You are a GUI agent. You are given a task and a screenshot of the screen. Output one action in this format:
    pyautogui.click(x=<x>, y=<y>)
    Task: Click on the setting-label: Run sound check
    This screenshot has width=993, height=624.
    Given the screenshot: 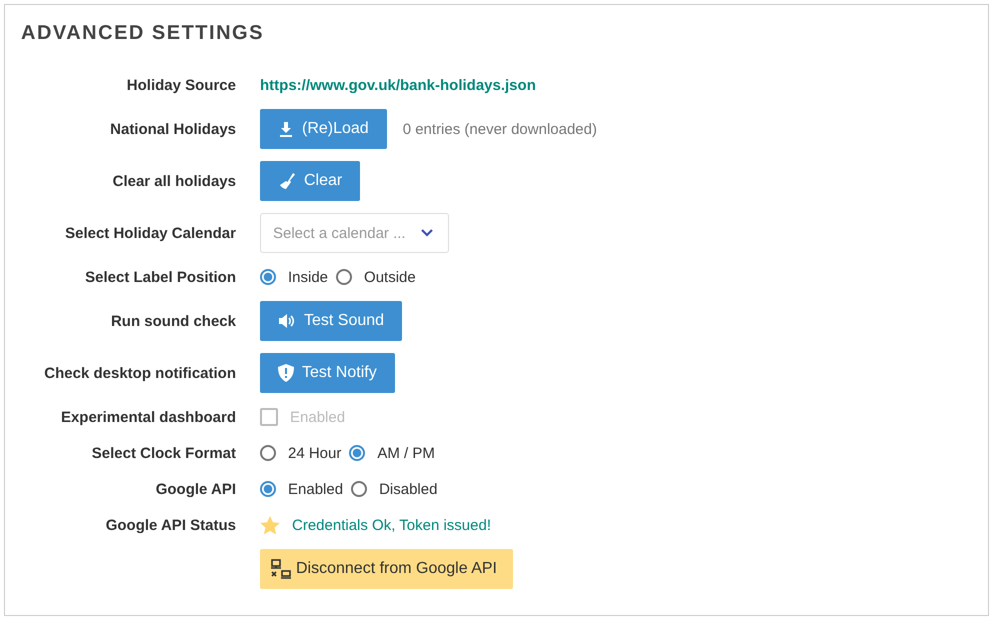 What is the action you would take?
    pyautogui.click(x=173, y=321)
    